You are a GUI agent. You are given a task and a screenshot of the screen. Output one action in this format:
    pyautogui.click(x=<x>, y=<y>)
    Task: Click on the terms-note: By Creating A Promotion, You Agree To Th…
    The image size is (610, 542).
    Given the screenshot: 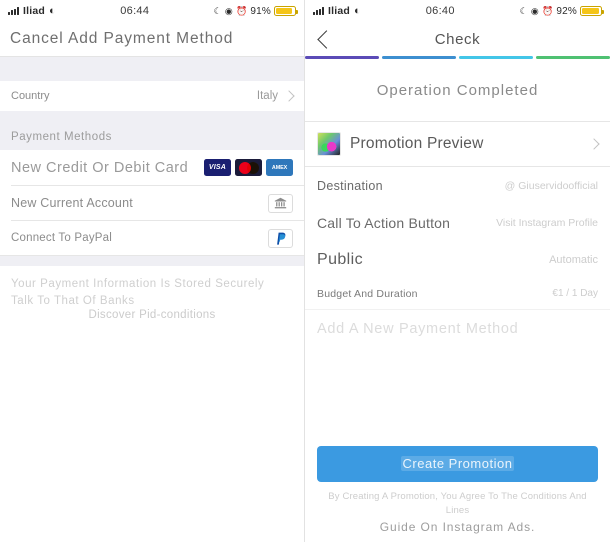 What is the action you would take?
    pyautogui.click(x=457, y=513)
    